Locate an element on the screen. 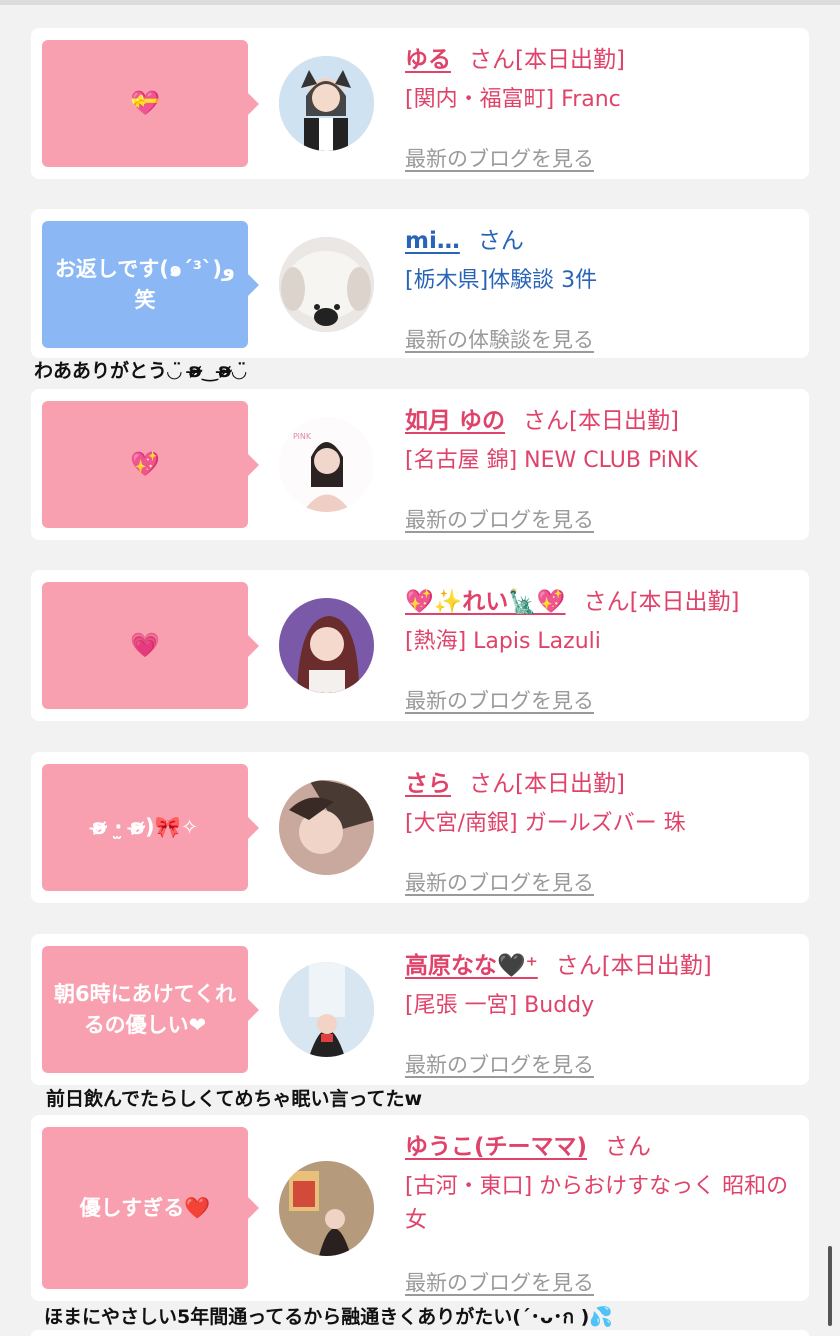 Image resolution: width=840 pixels, height=1336 pixels. message-card: 💝 ゆる さん[本日出勤] [関内・福富町] Franc 最新のブログを見る is located at coordinates (420, 103).